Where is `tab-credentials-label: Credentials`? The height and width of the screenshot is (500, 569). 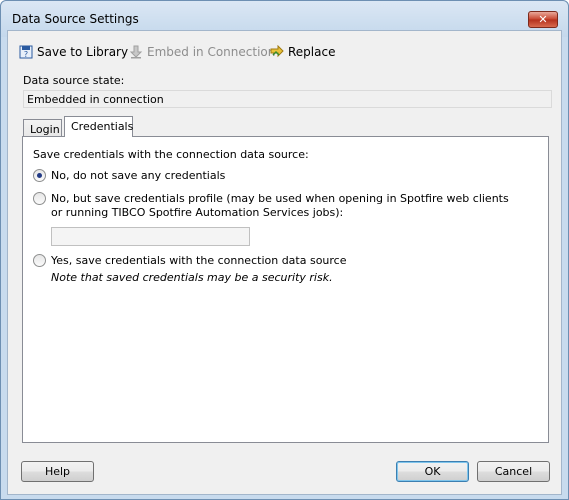
tab-credentials-label: Credentials is located at coordinates (102, 126).